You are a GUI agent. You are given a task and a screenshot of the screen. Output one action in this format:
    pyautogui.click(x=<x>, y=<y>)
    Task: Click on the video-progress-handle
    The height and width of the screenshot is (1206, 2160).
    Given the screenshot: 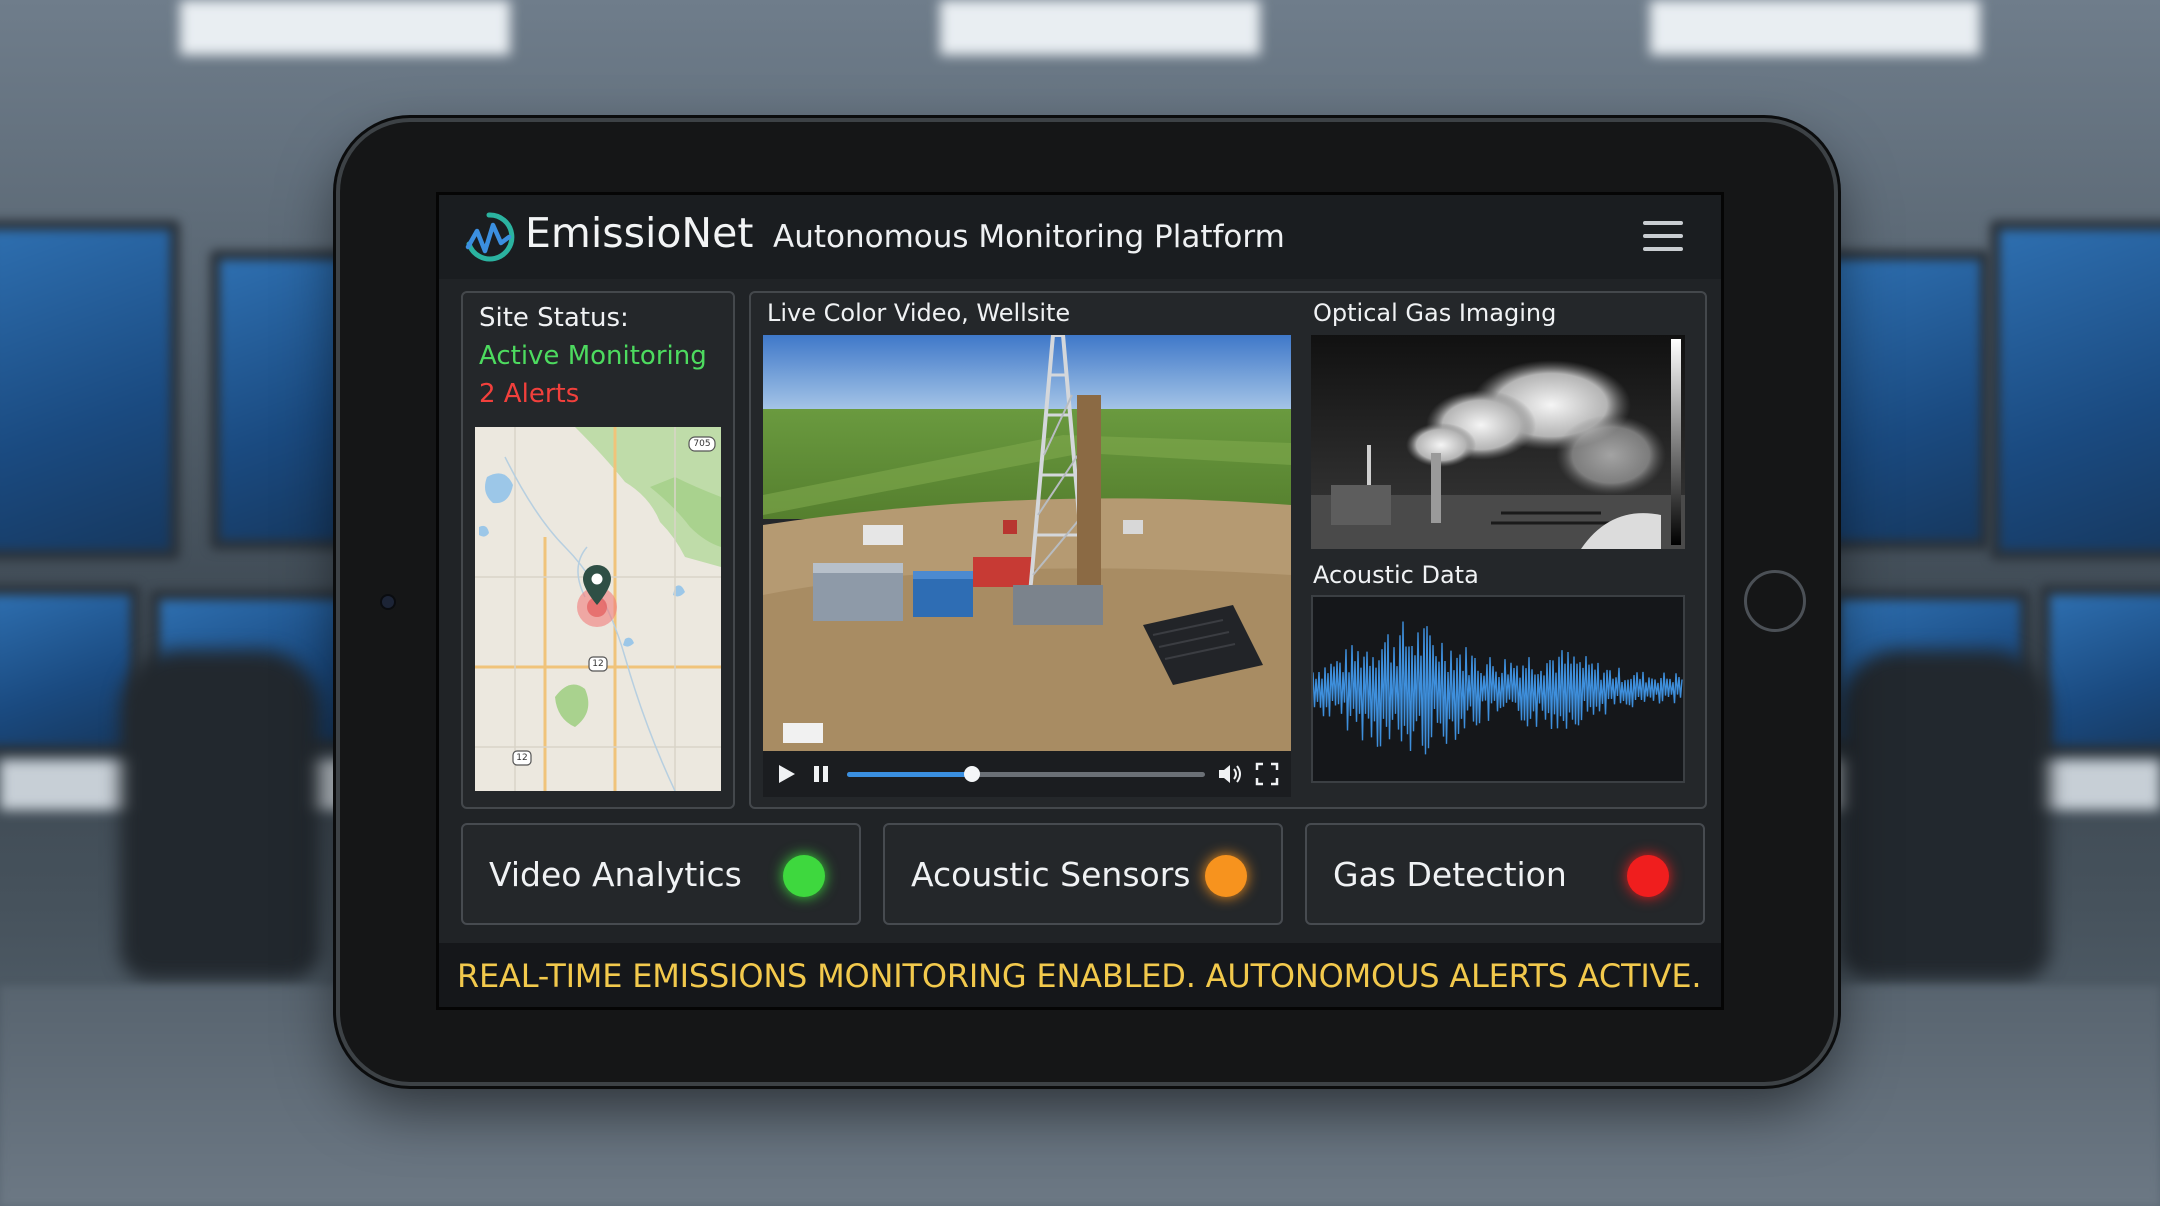 What is the action you would take?
    pyautogui.click(x=972, y=774)
    